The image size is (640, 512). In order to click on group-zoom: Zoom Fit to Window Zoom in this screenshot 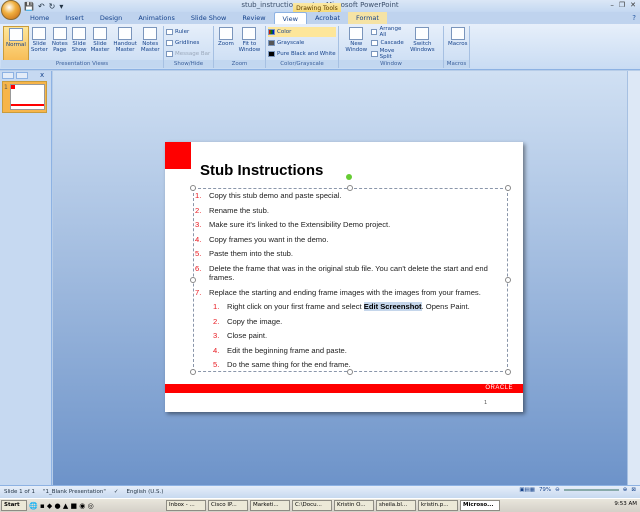, I will do `click(240, 47)`.